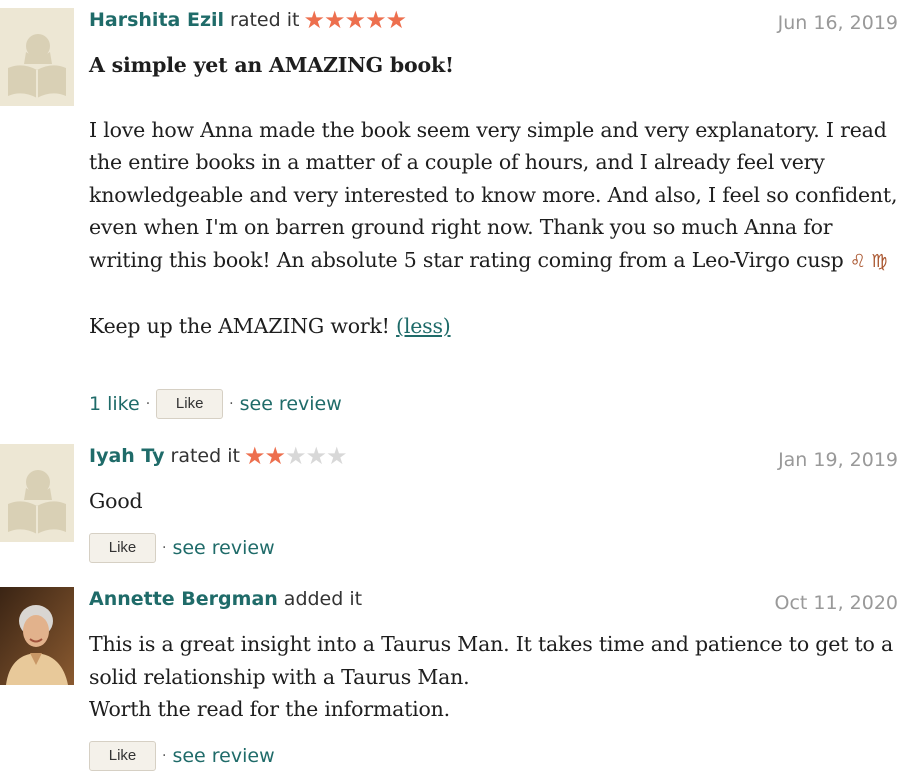 The image size is (922, 771). What do you see at coordinates (269, 709) in the screenshot?
I see `review-text-line: Worth the read for the information.` at bounding box center [269, 709].